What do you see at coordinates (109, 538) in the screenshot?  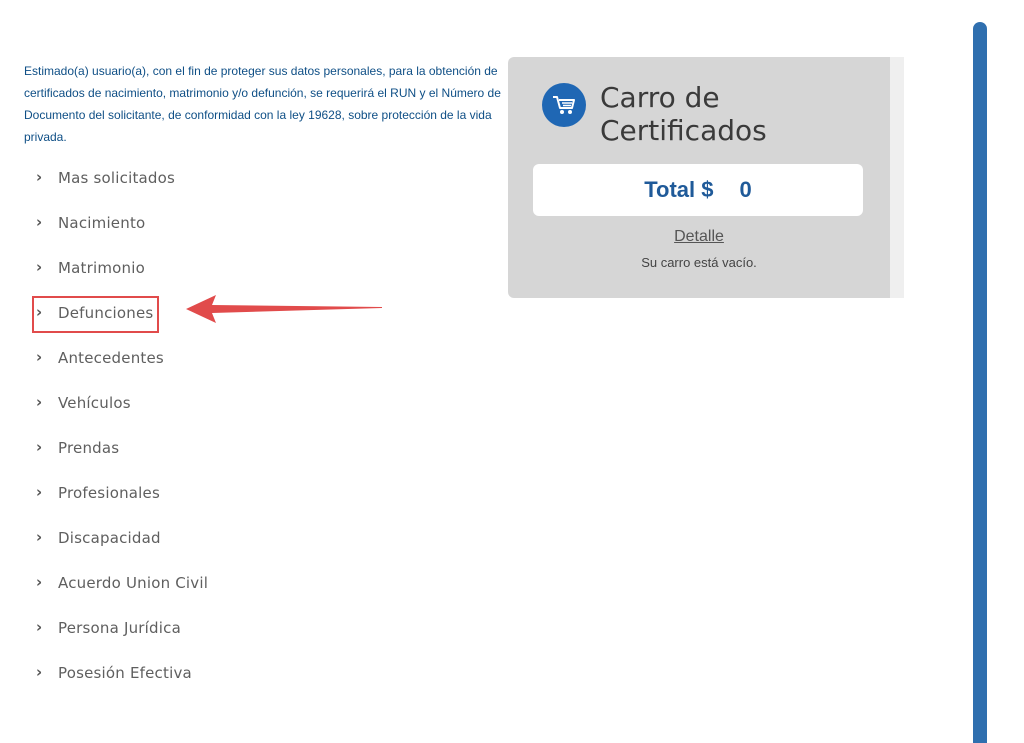 I see `menu-item-label: Discapacidad` at bounding box center [109, 538].